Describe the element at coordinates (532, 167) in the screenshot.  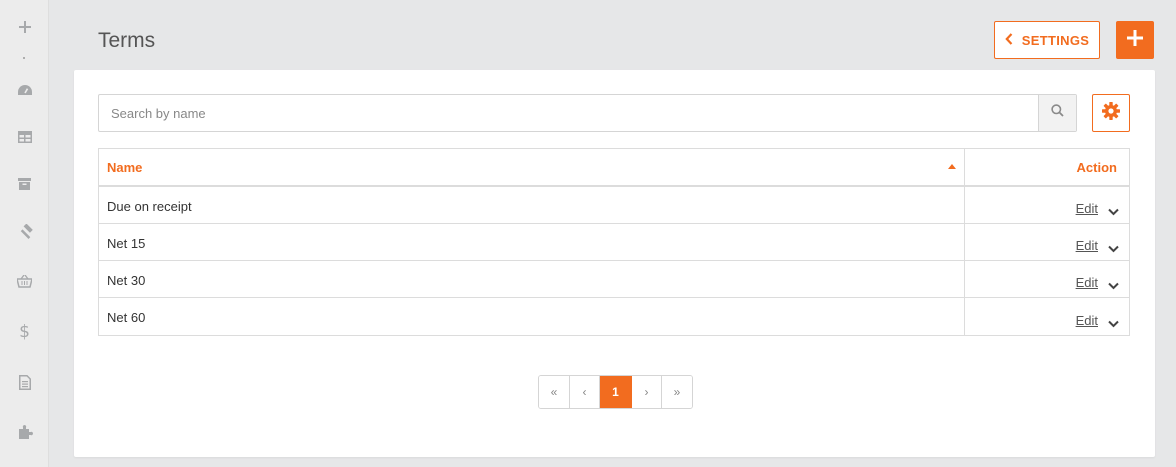
I see `column-header-name: Name` at that location.